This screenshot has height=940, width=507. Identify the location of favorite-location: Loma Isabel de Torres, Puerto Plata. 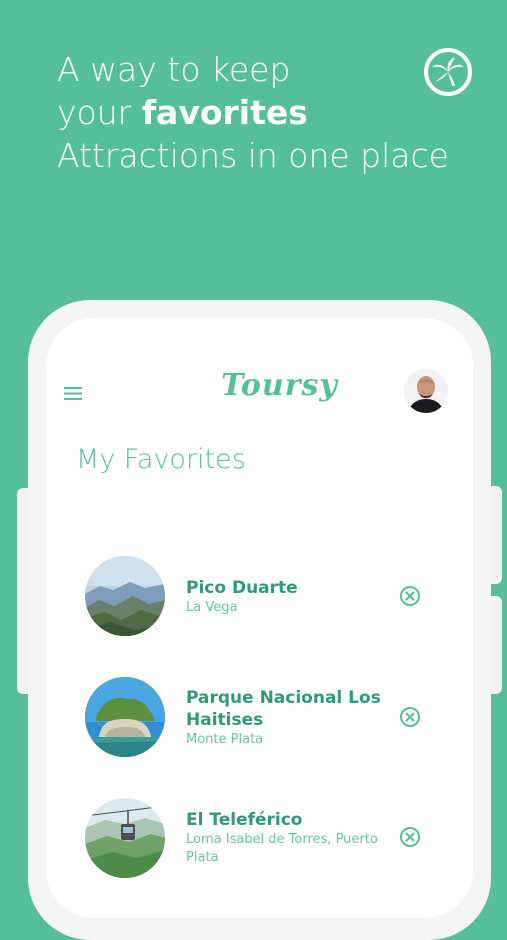
(282, 848).